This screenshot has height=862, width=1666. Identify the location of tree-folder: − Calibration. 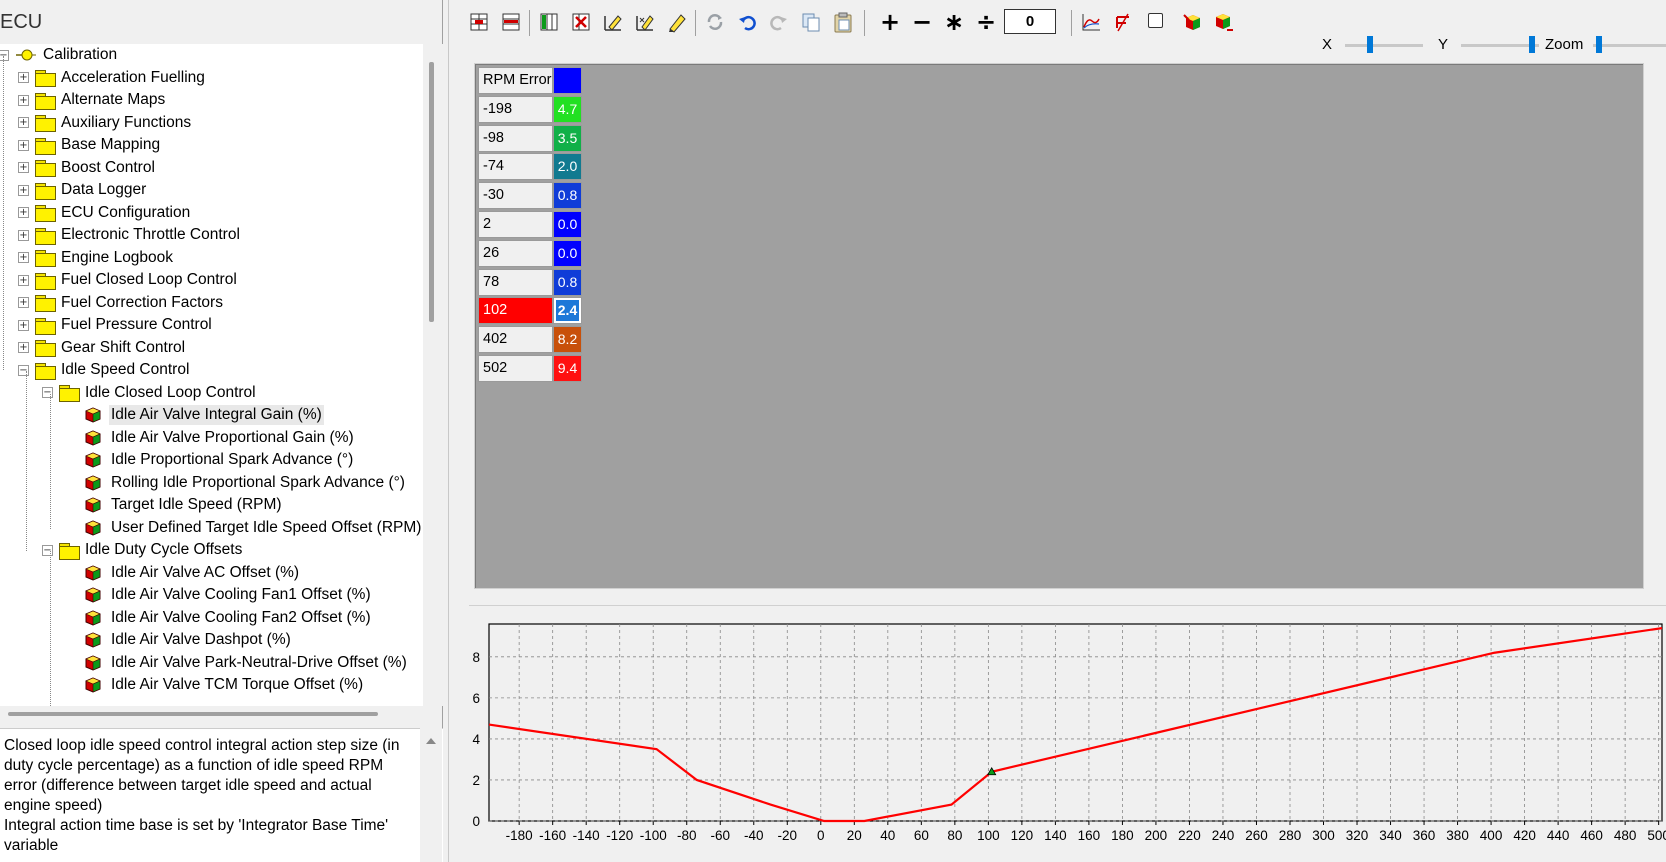
(59, 55).